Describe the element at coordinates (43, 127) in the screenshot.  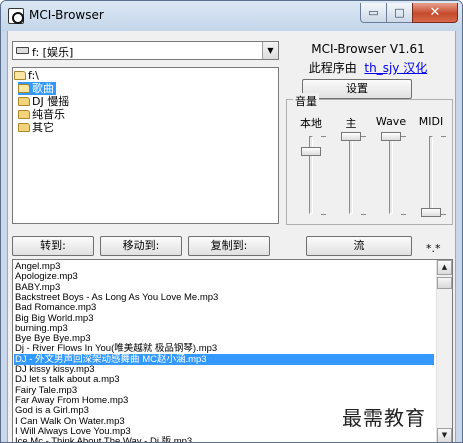
I see `folder-item-label: 其它` at that location.